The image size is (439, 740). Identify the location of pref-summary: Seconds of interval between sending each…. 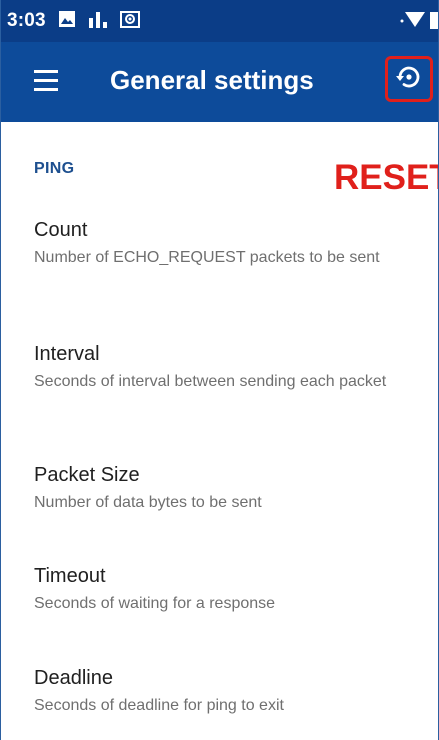
(210, 381).